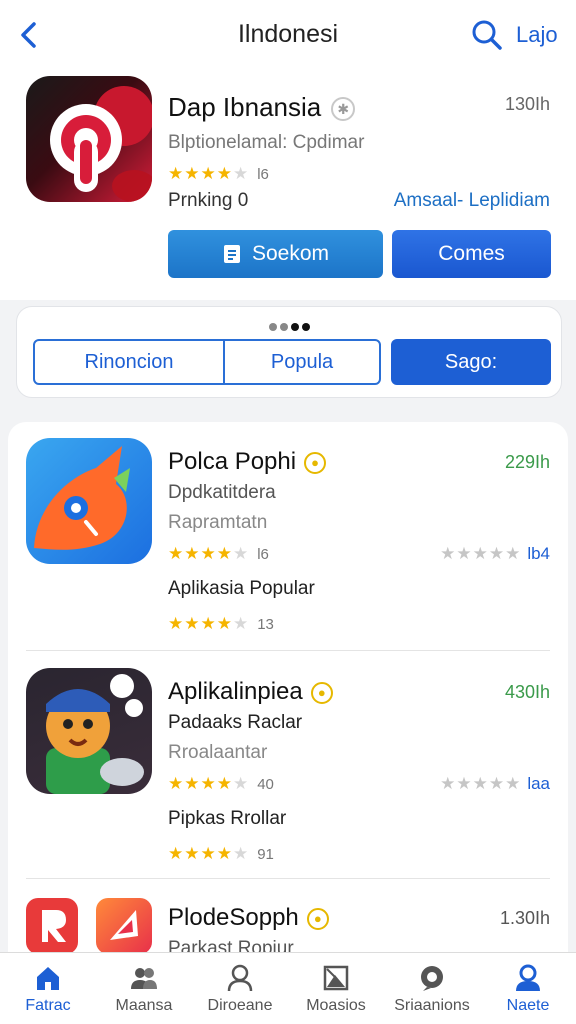 Image resolution: width=576 pixels, height=1024 pixels. I want to click on home-icon, so click(48, 978).